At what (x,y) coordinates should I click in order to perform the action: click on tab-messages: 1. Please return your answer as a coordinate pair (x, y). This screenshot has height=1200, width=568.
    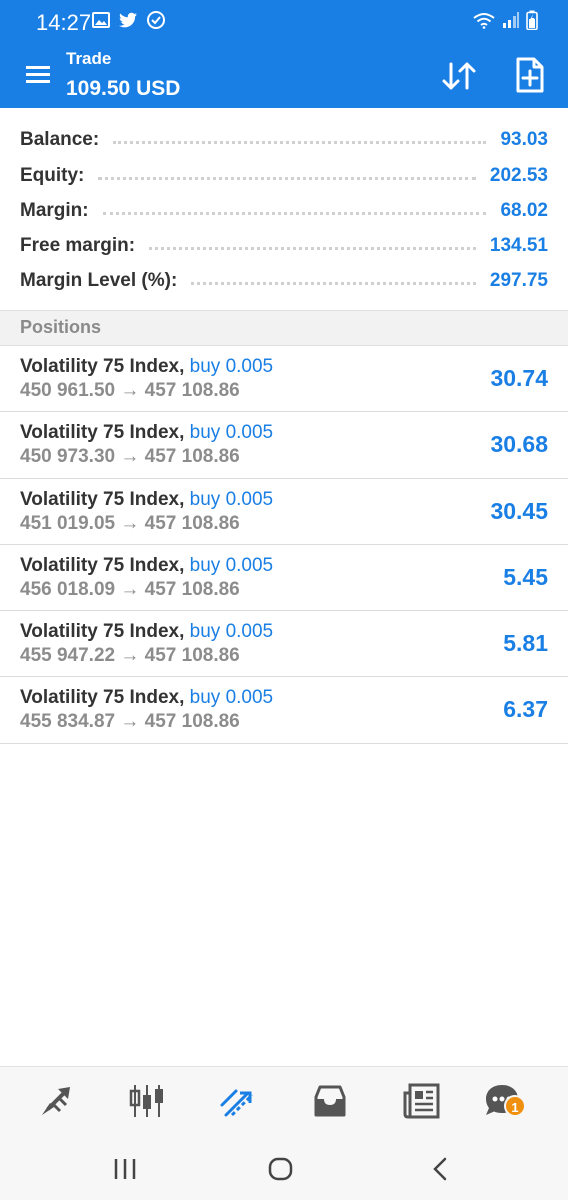
    Looking at the image, I should click on (504, 1101).